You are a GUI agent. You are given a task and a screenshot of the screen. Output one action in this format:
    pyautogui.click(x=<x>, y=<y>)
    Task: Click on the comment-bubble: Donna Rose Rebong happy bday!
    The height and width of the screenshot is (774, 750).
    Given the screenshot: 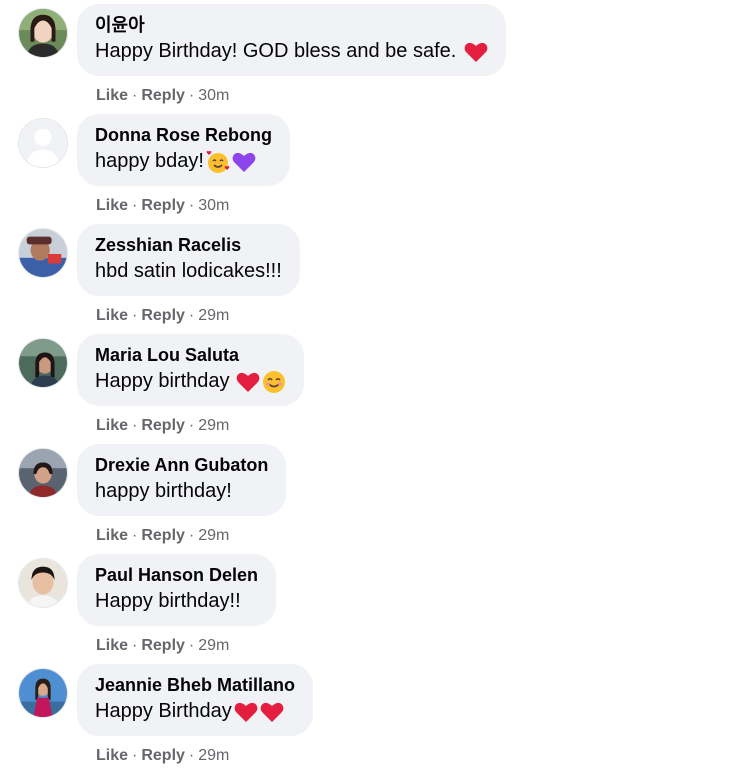 What is the action you would take?
    pyautogui.click(x=184, y=150)
    